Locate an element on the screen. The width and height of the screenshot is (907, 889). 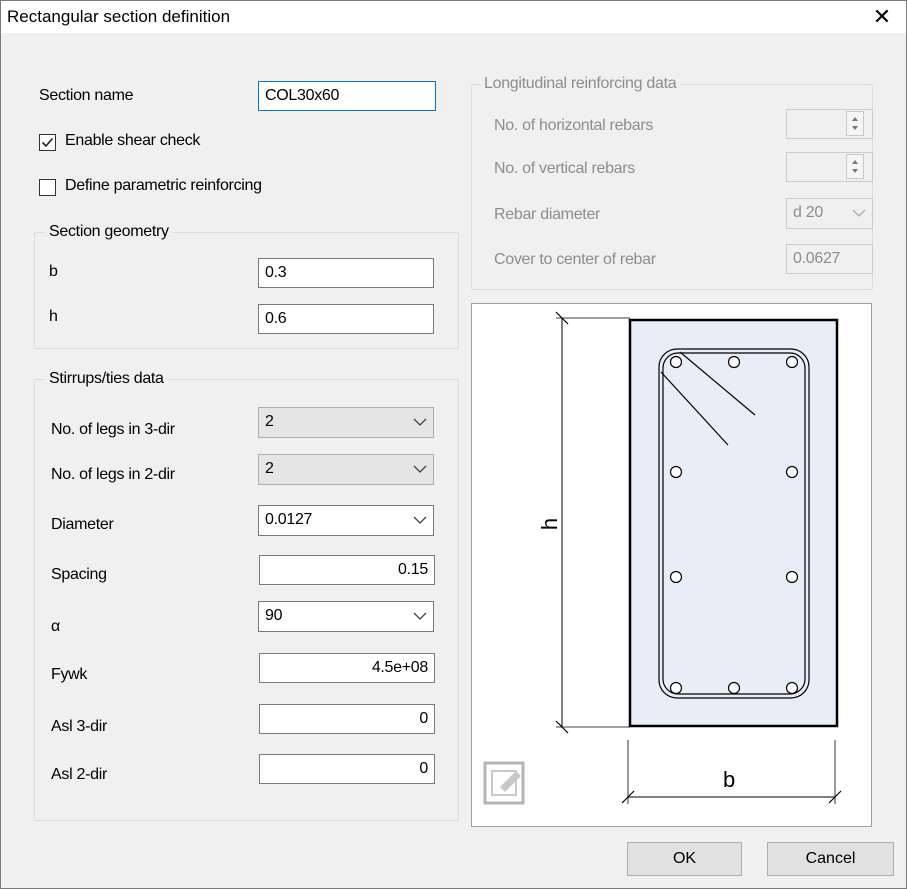
rebar-diameter-label: Rebar diameter is located at coordinates (547, 214).